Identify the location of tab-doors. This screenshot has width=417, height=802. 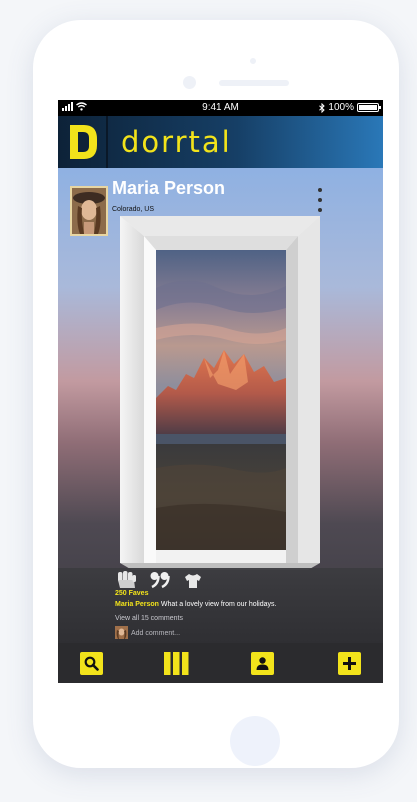
(176, 663).